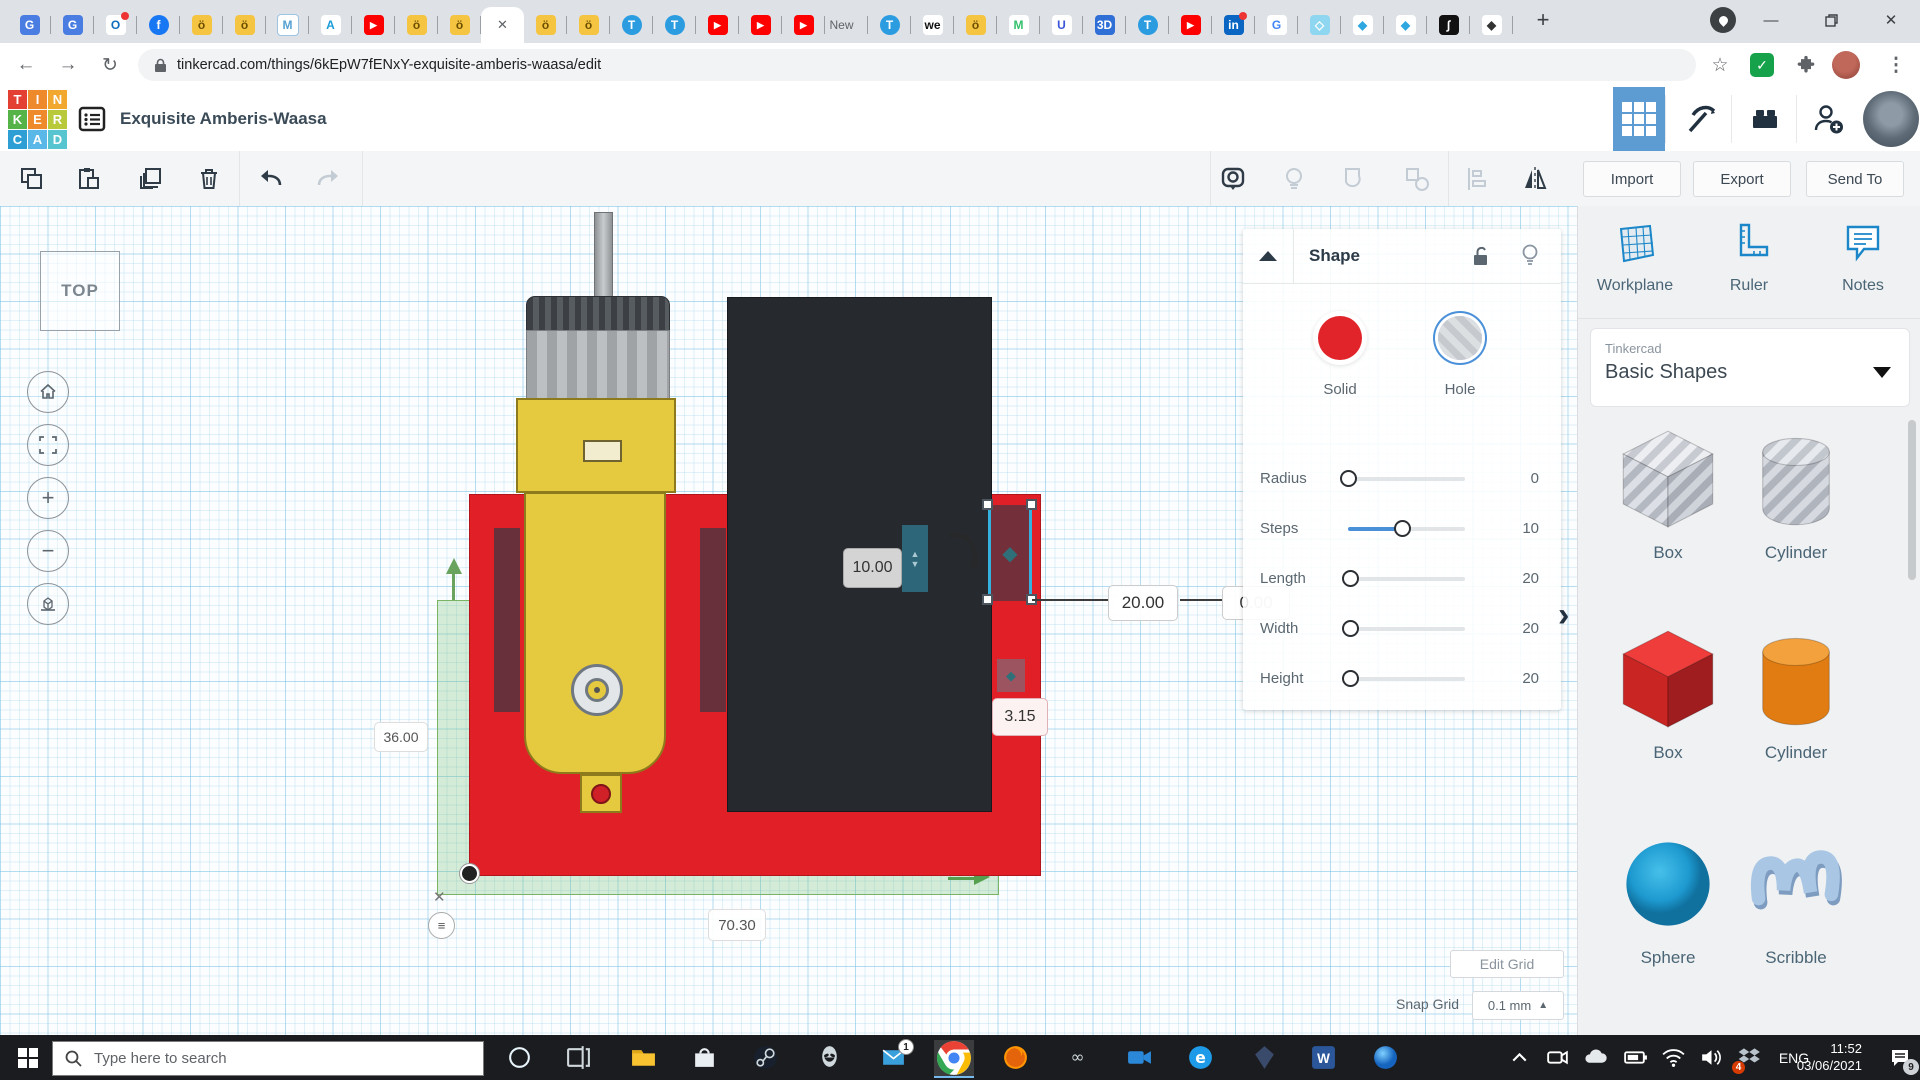 The width and height of the screenshot is (1920, 1080). Describe the element at coordinates (1668, 493) in the screenshot. I see `shape-hole-box: Box` at that location.